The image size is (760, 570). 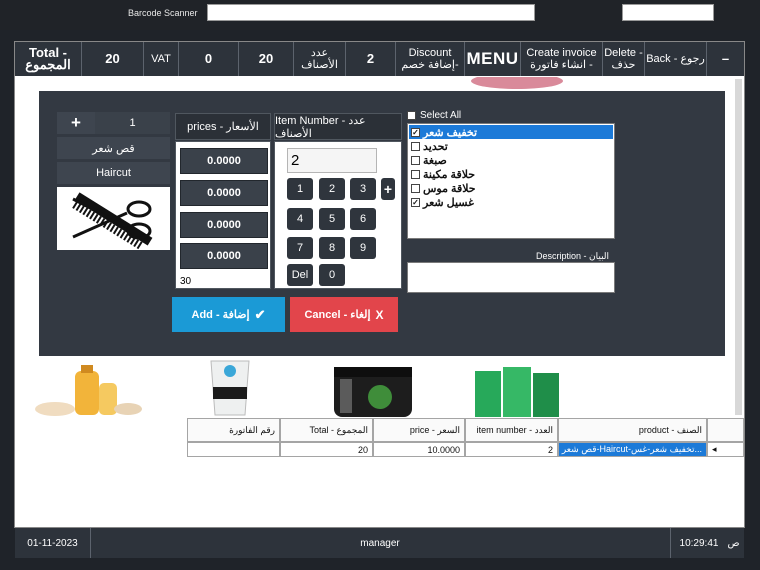 I want to click on top-right-input, so click(x=668, y=12).